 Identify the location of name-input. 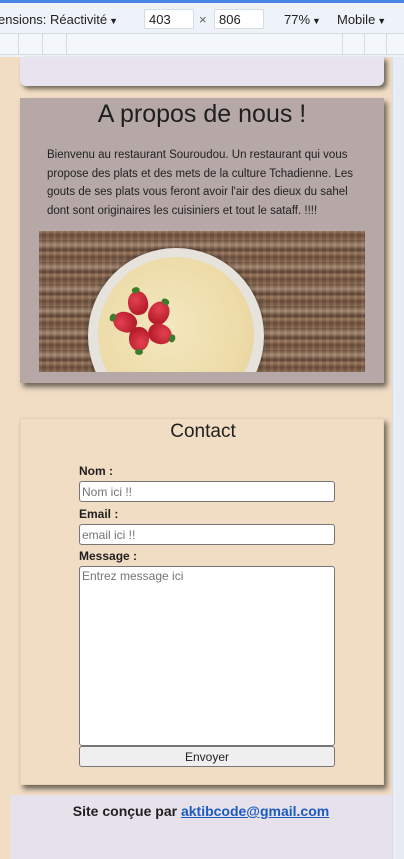
(207, 491).